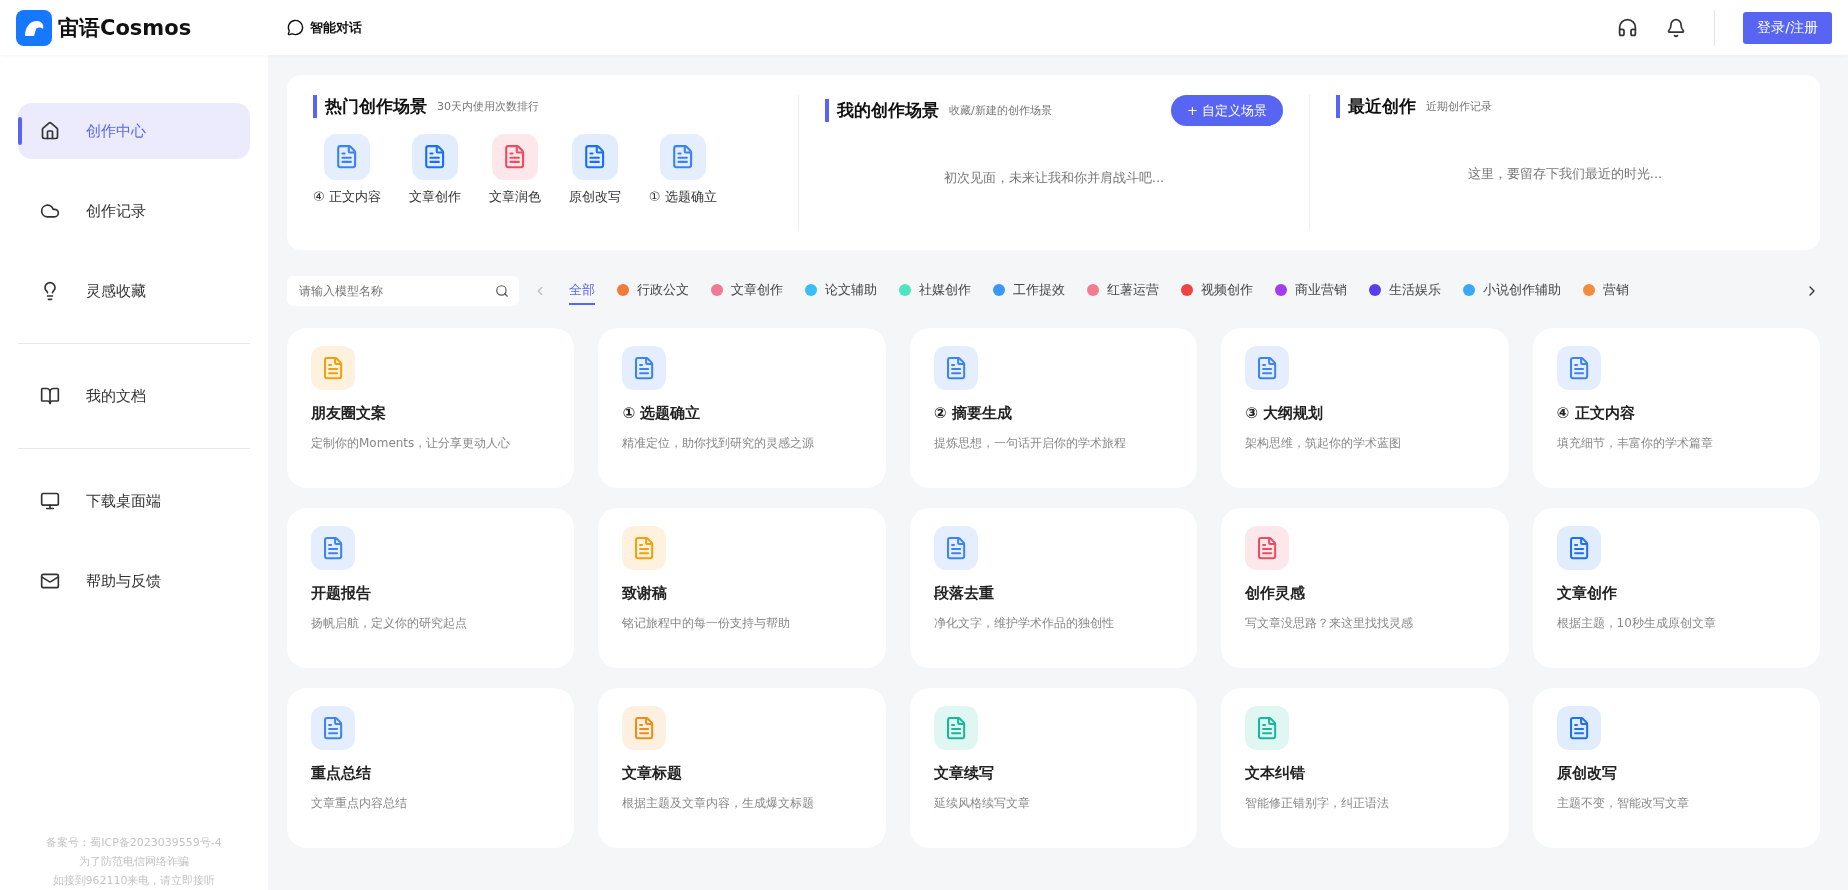  Describe the element at coordinates (325, 27) in the screenshot. I see `chat-nav-link: 智能对话` at that location.